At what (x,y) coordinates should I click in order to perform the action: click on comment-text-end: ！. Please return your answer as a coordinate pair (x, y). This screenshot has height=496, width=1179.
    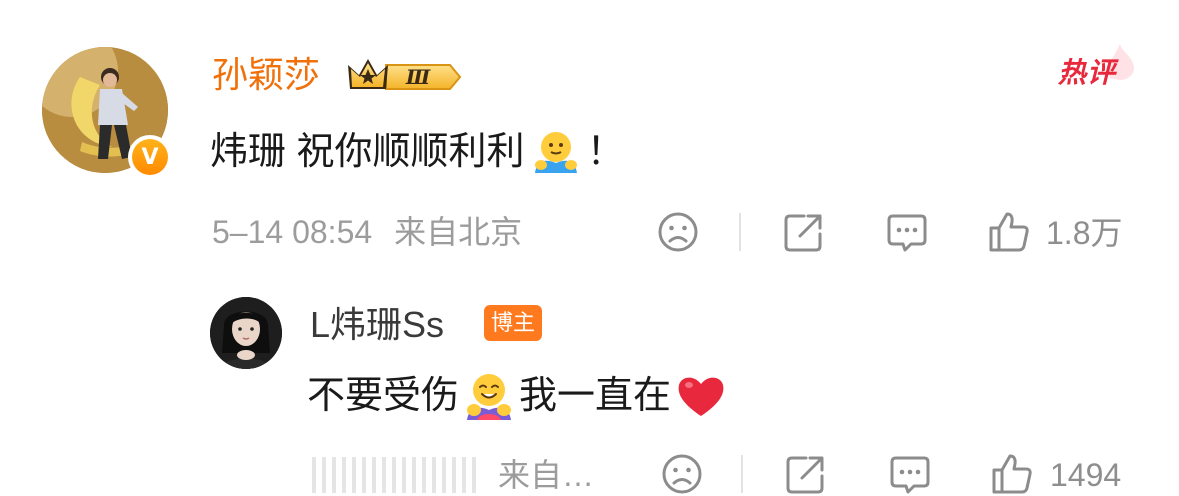
    Looking at the image, I should click on (605, 151).